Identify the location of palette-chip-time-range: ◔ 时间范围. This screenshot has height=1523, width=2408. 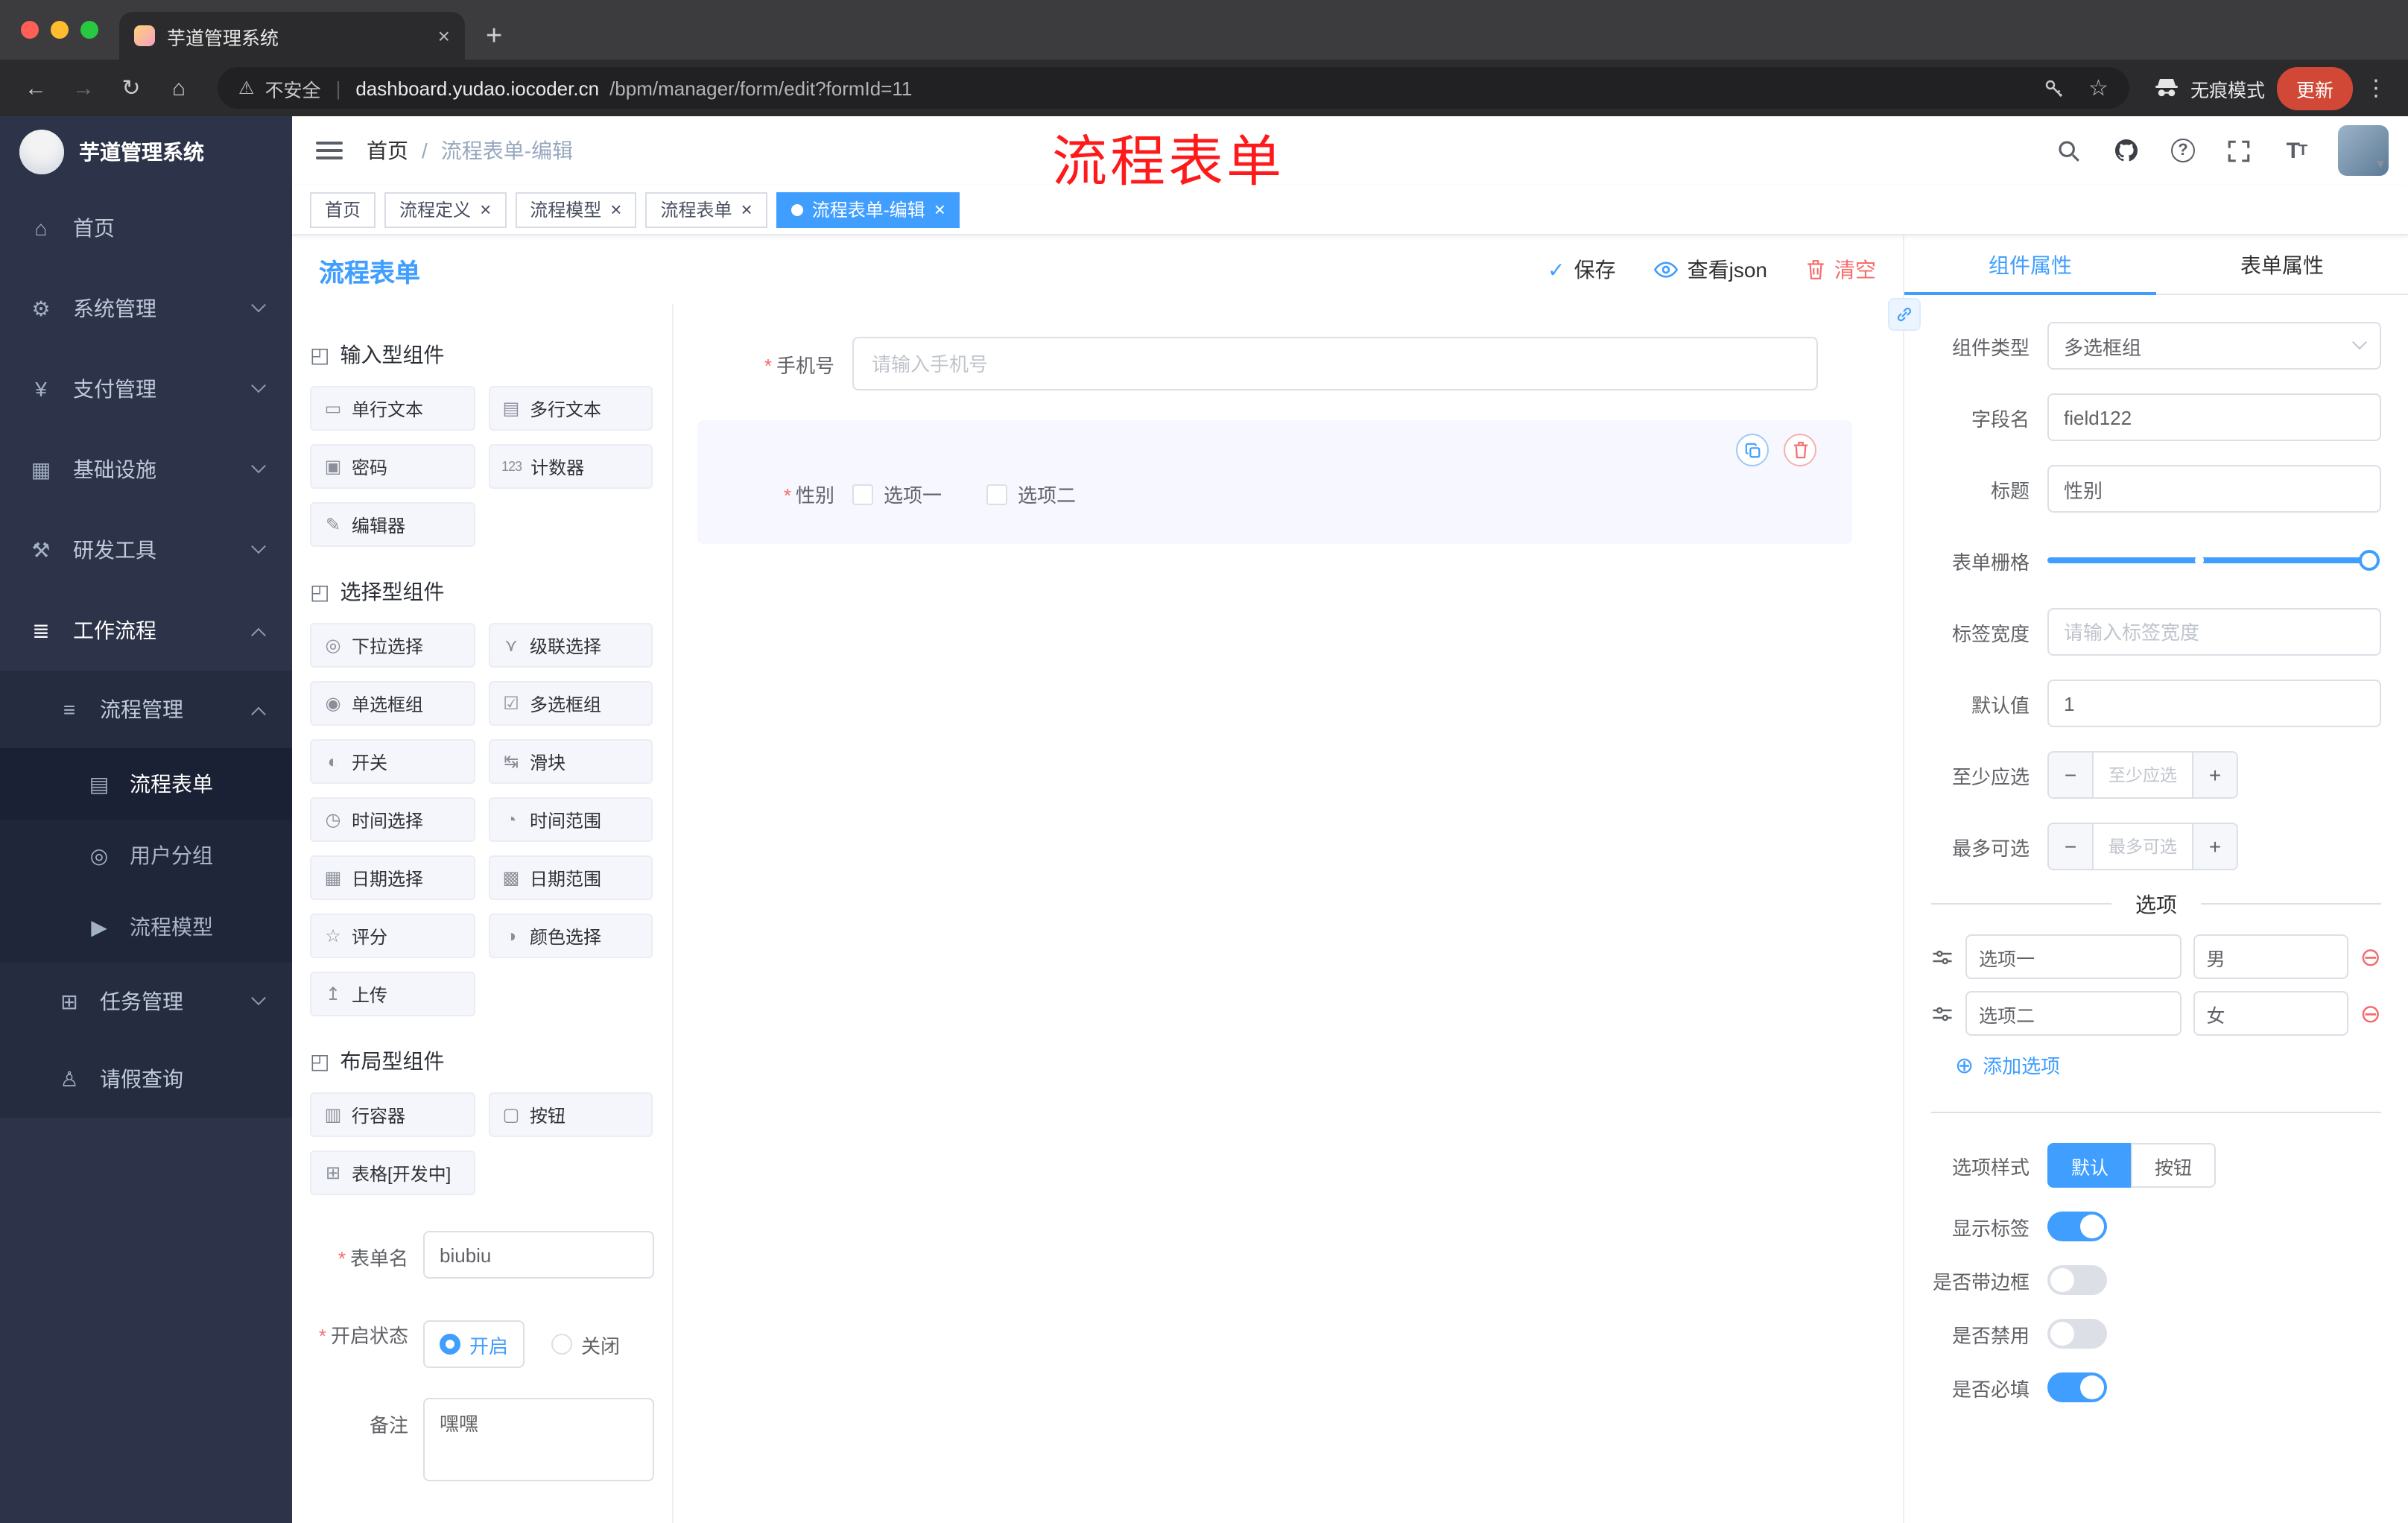
(570, 820).